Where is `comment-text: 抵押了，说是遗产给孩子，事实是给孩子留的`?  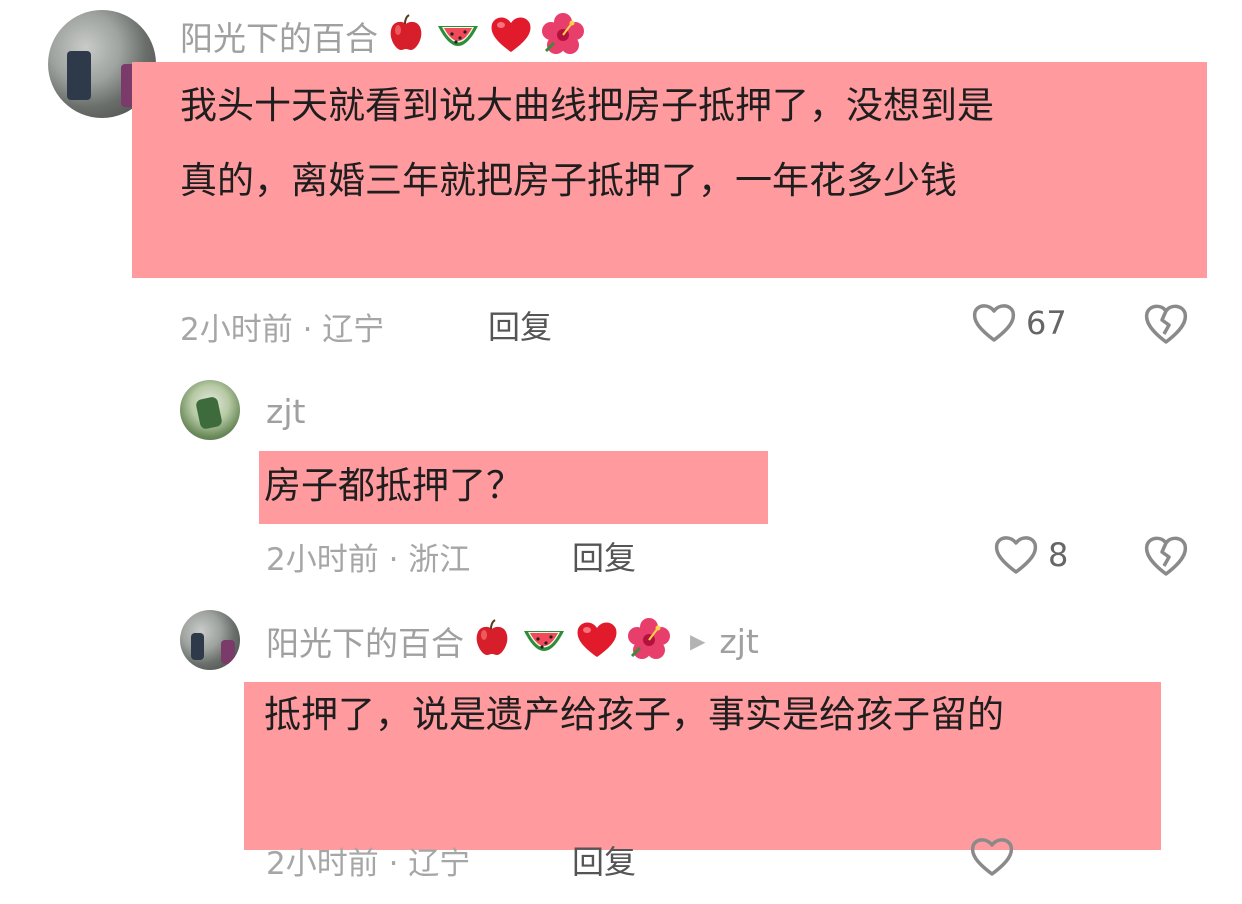
comment-text: 抵押了，说是遗产给孩子，事实是给孩子留的 is located at coordinates (634, 714).